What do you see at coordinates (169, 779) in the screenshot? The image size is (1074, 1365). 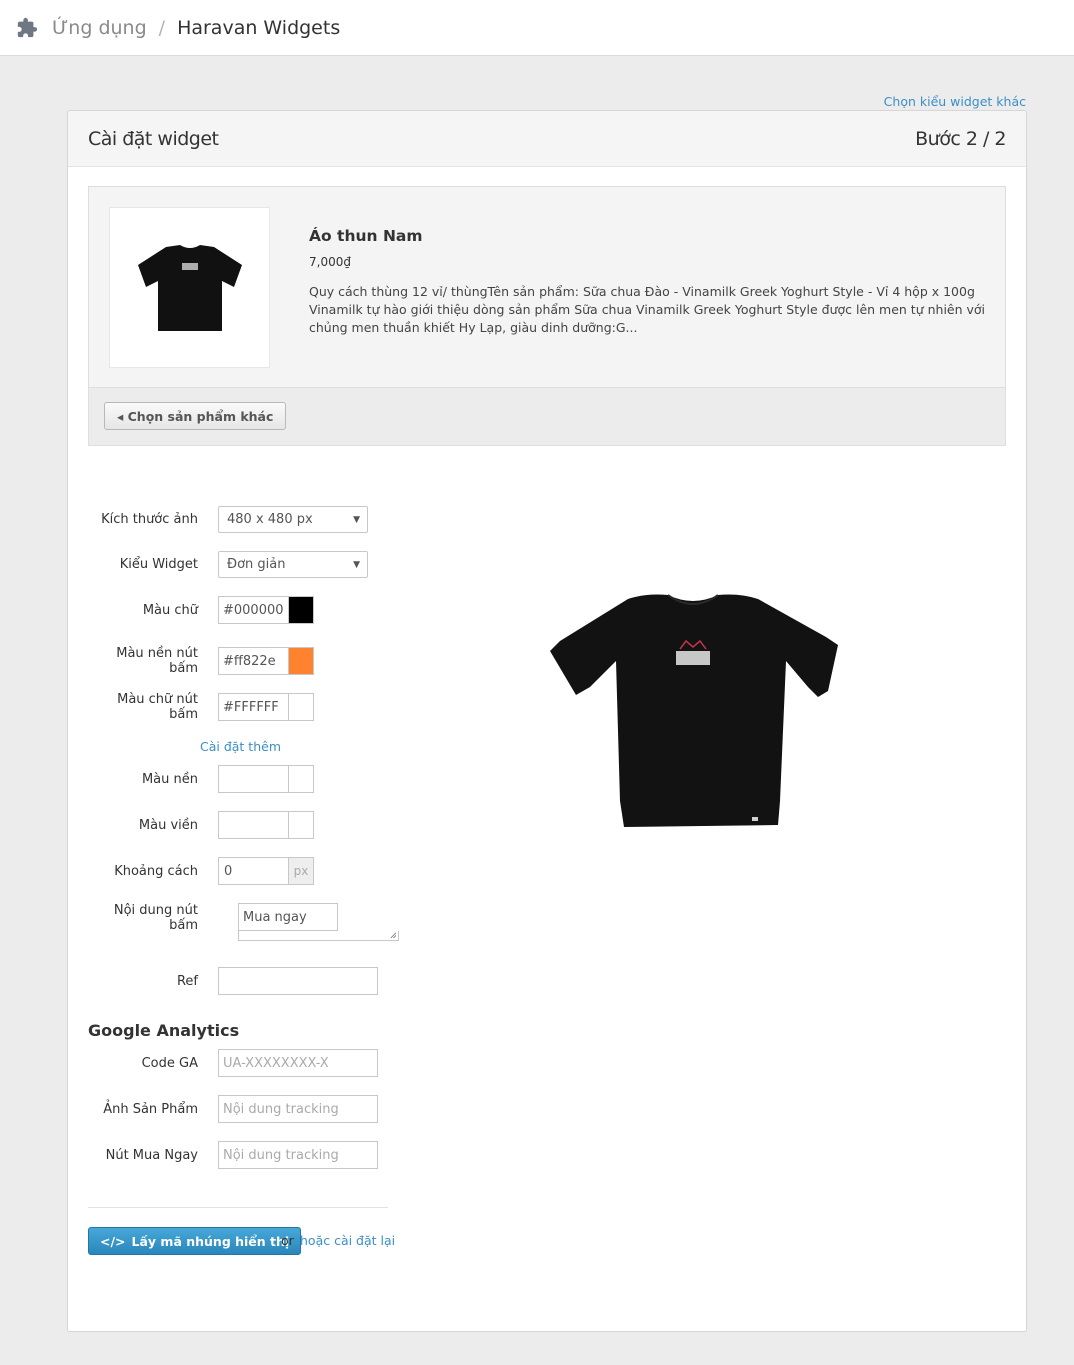 I see `background-color-label: Màu nền` at bounding box center [169, 779].